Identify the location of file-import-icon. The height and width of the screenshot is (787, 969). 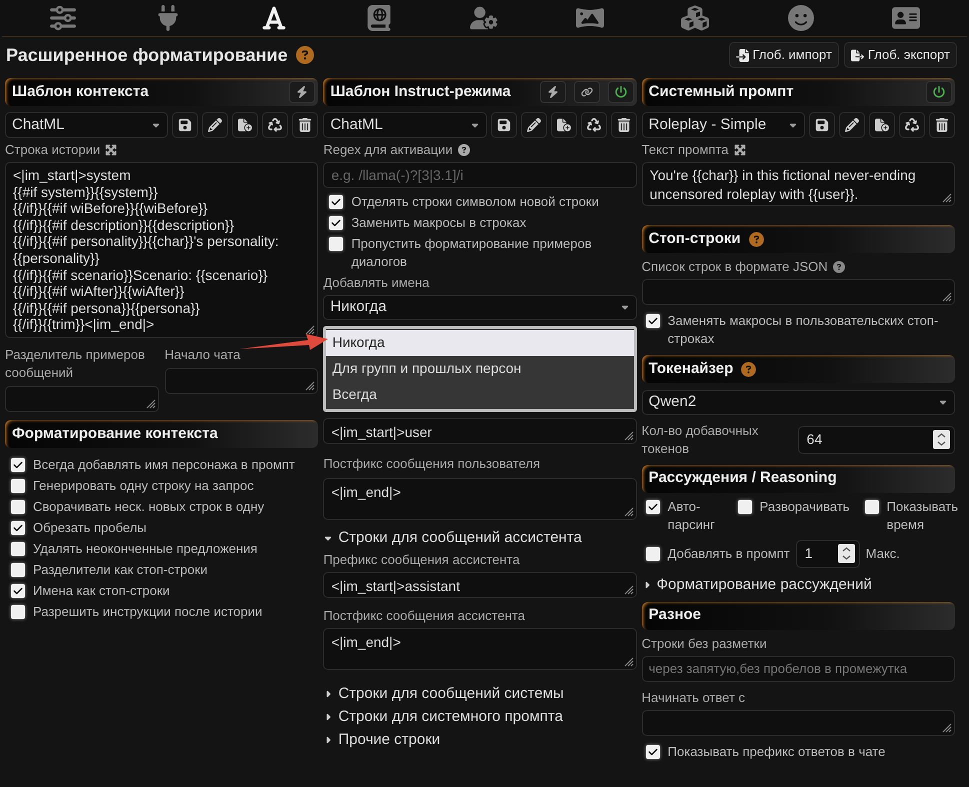
(742, 55).